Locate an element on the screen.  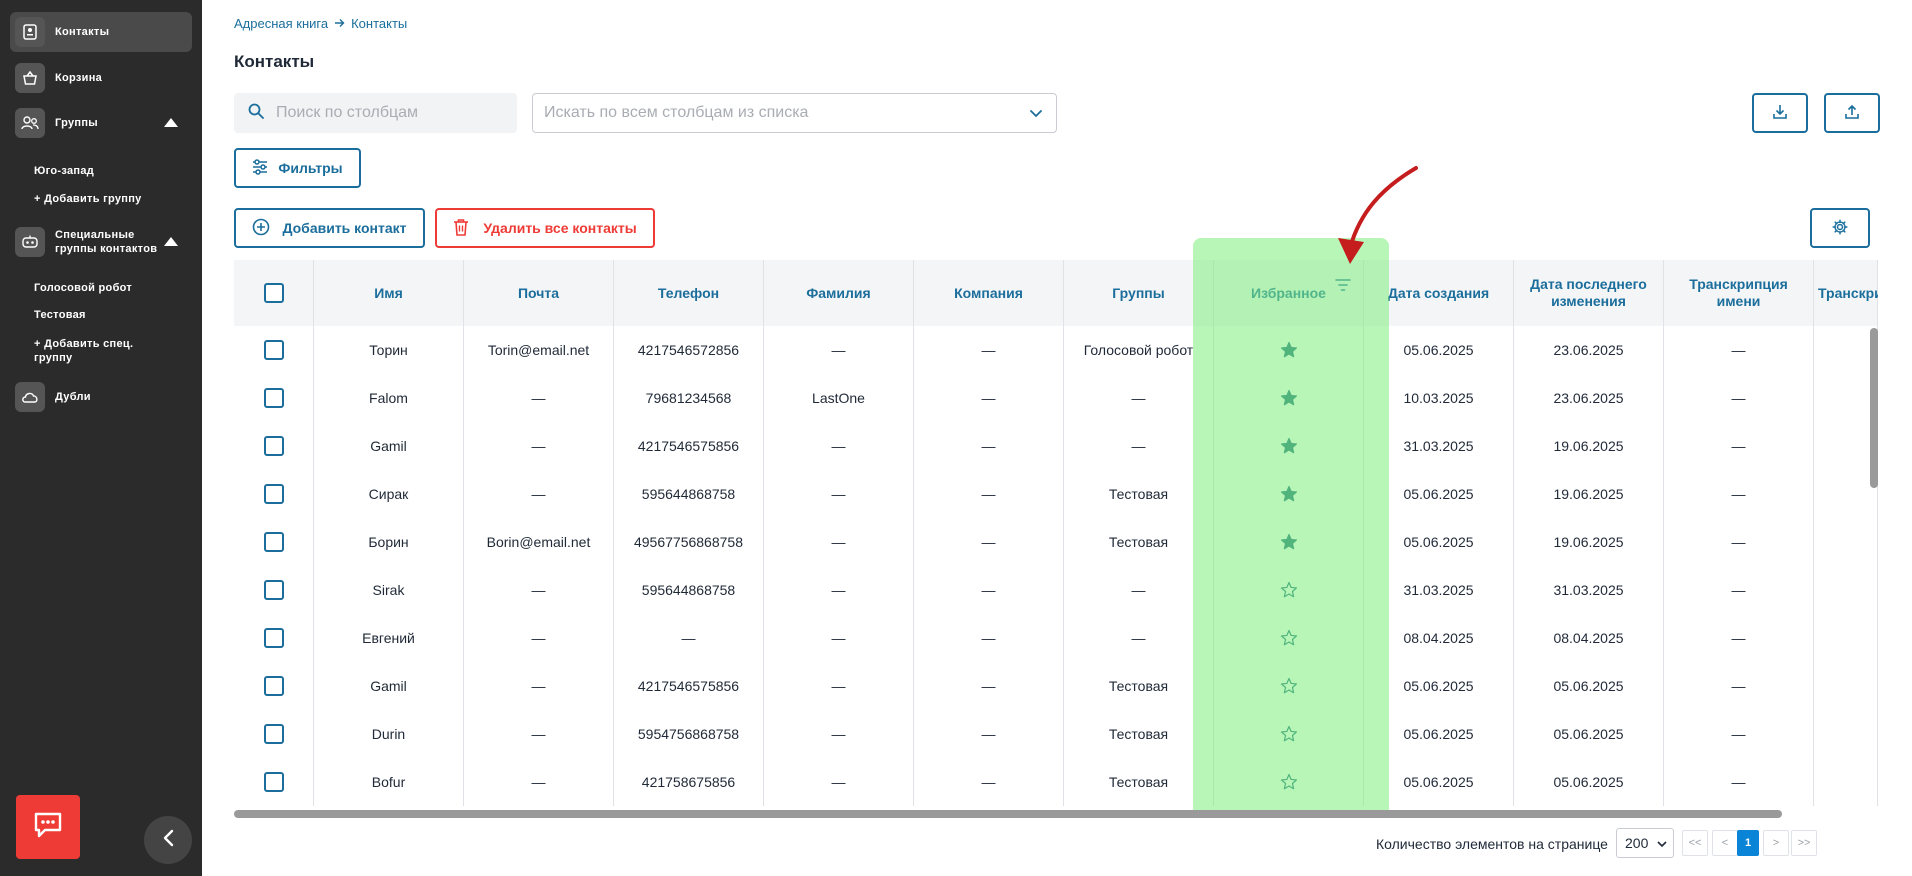
per-page-value: 200 is located at coordinates (1637, 843).